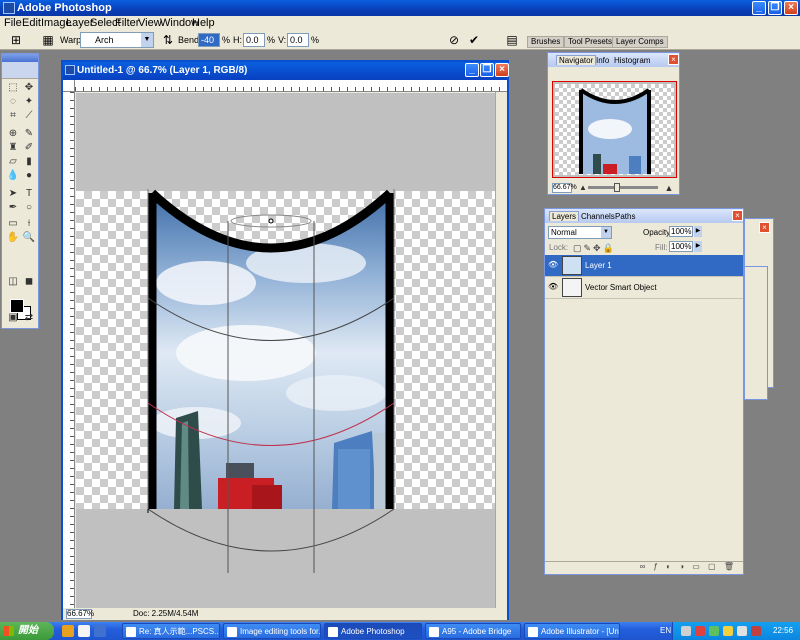  Describe the element at coordinates (13, 88) in the screenshot. I see `marquee-tool-icon: ⬚` at that location.